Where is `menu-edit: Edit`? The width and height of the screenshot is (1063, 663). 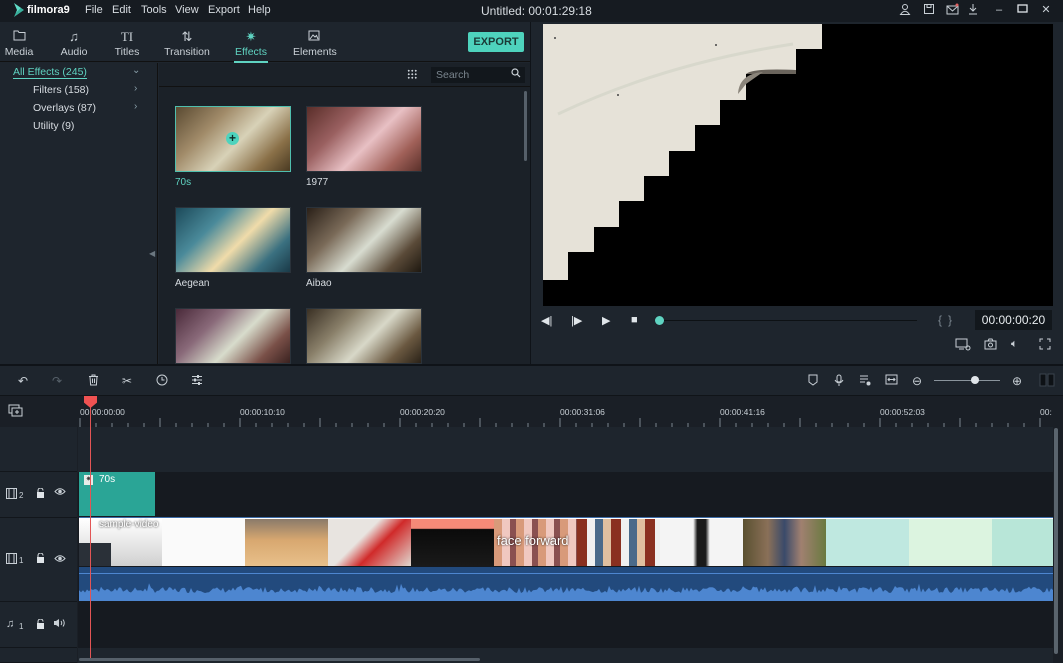
menu-edit: Edit is located at coordinates (121, 10).